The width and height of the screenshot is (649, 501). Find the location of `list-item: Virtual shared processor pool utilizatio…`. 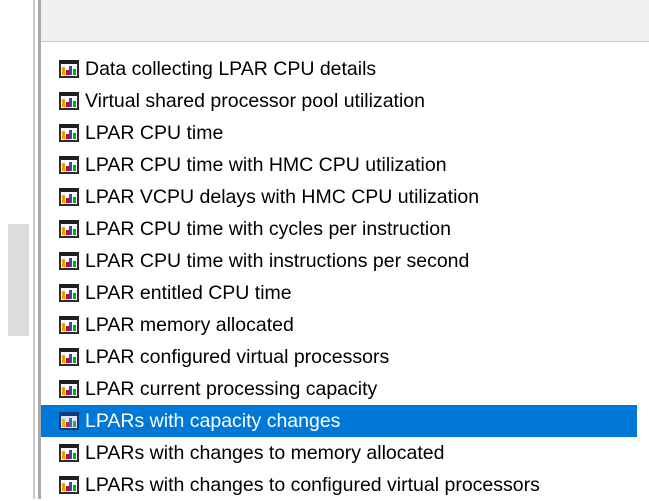

list-item: Virtual shared processor pool utilizatio… is located at coordinates (345, 101).